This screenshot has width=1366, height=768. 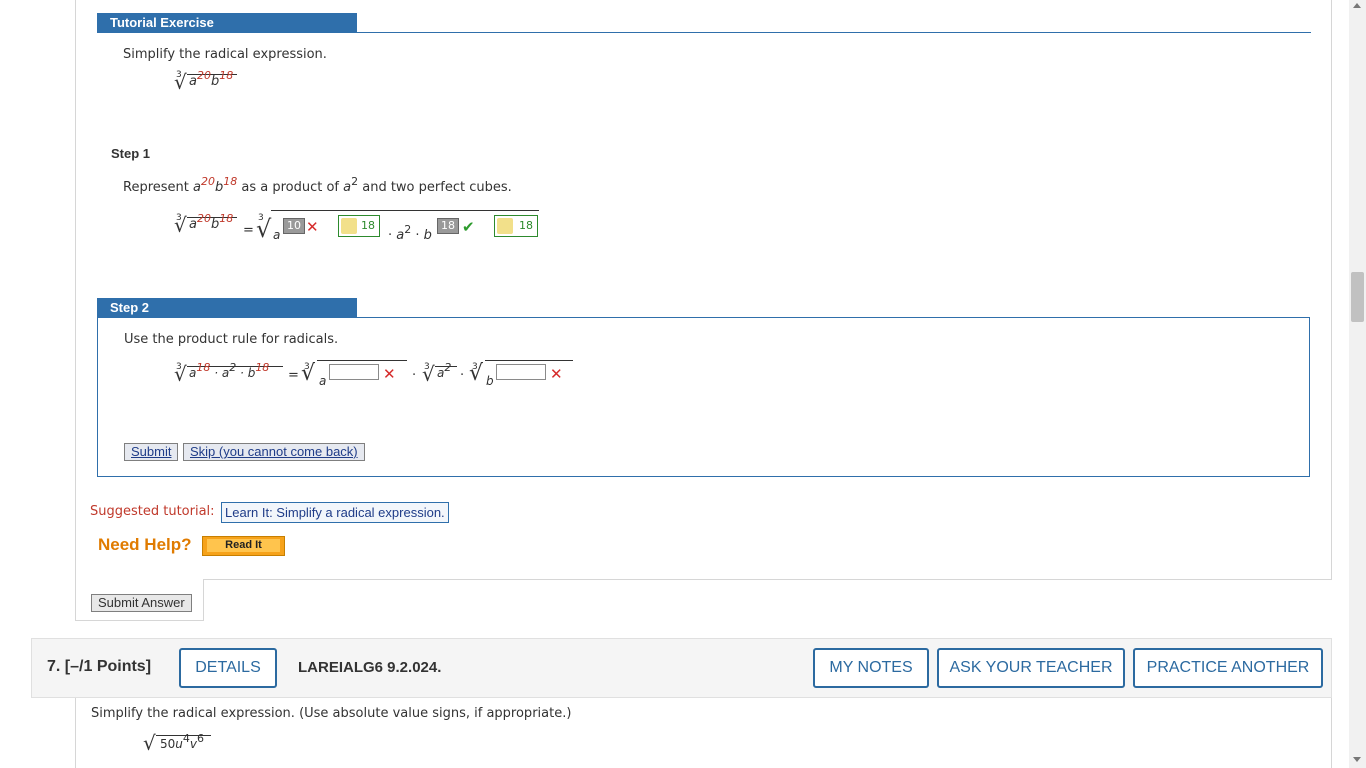 What do you see at coordinates (75, 290) in the screenshot?
I see `content-left-border` at bounding box center [75, 290].